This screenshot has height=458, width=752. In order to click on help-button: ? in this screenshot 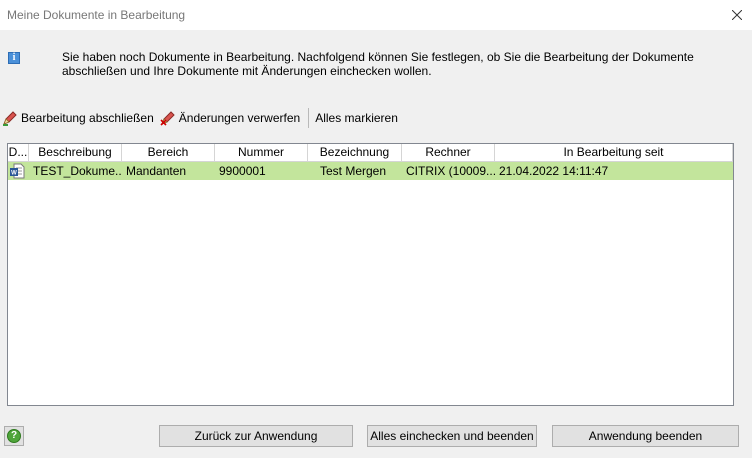, I will do `click(14, 436)`.